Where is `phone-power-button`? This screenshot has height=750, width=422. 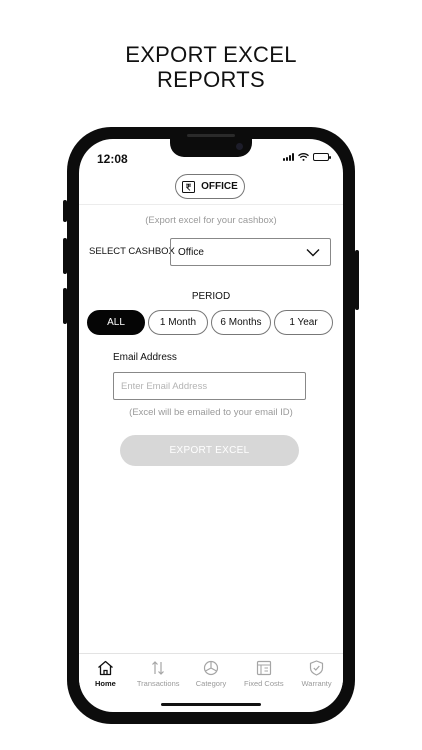 phone-power-button is located at coordinates (357, 280).